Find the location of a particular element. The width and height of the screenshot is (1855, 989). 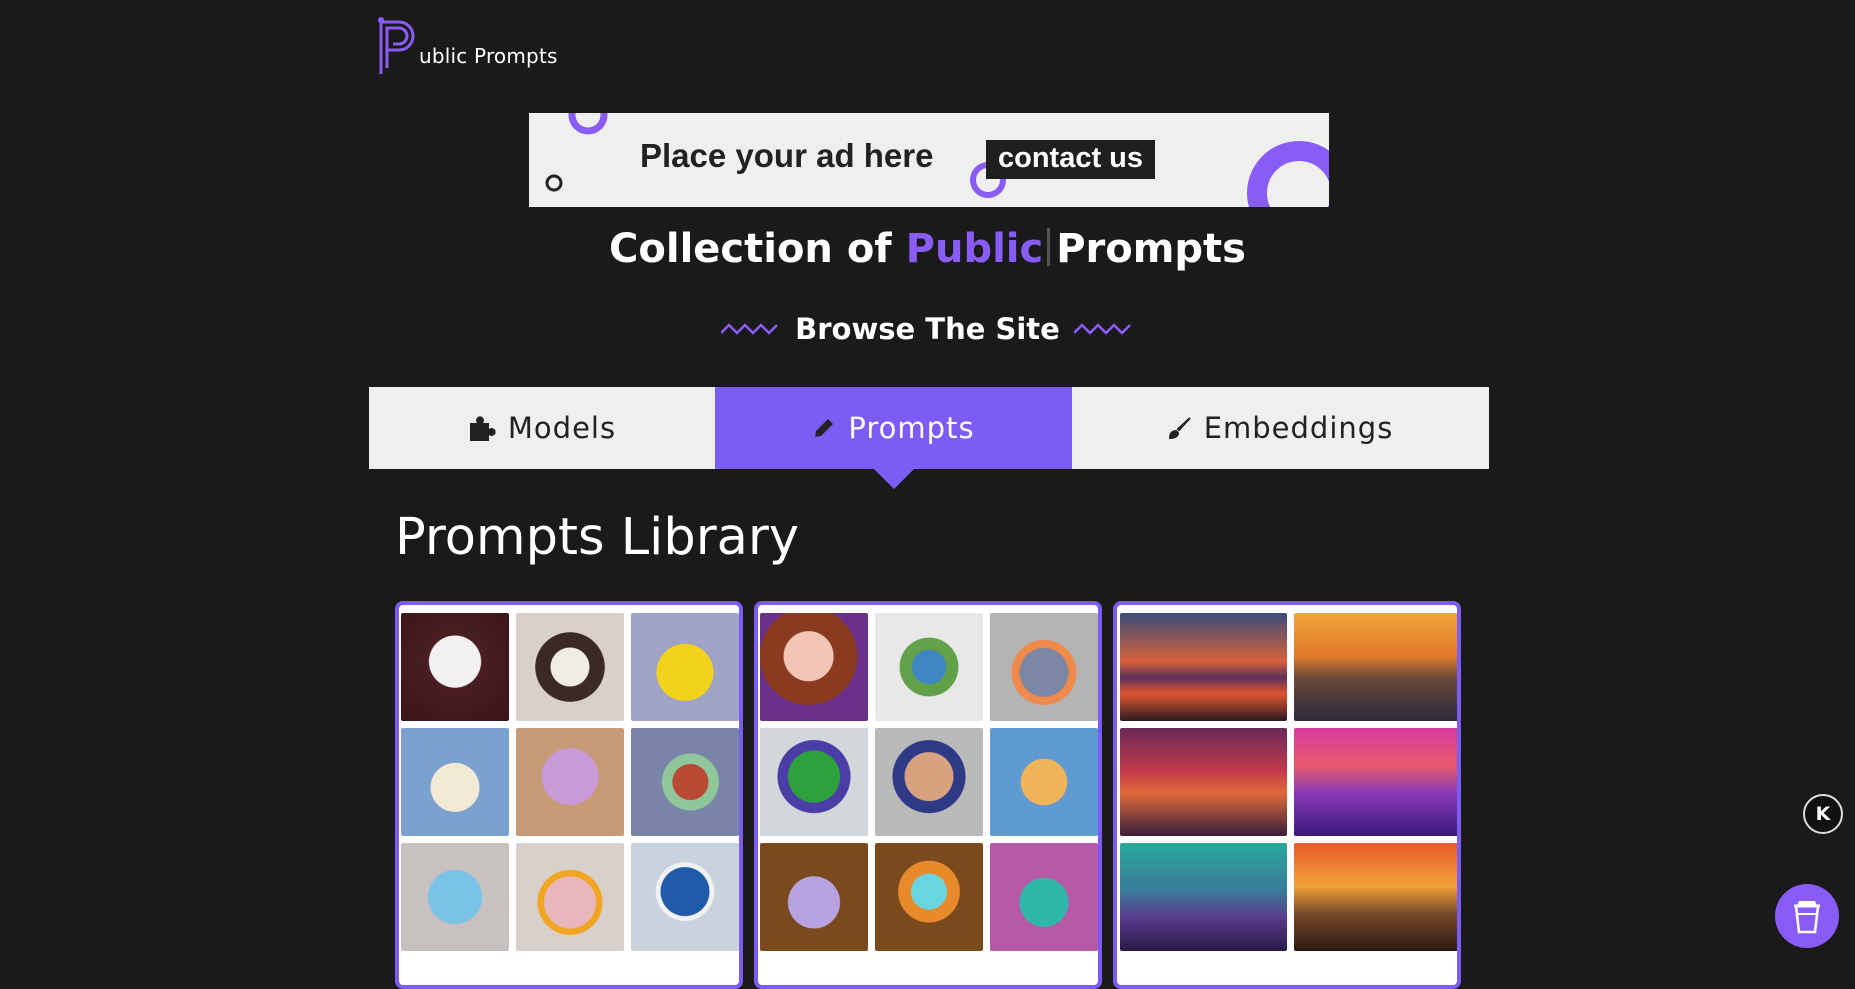

hero-prefix: Collection of is located at coordinates (750, 249).